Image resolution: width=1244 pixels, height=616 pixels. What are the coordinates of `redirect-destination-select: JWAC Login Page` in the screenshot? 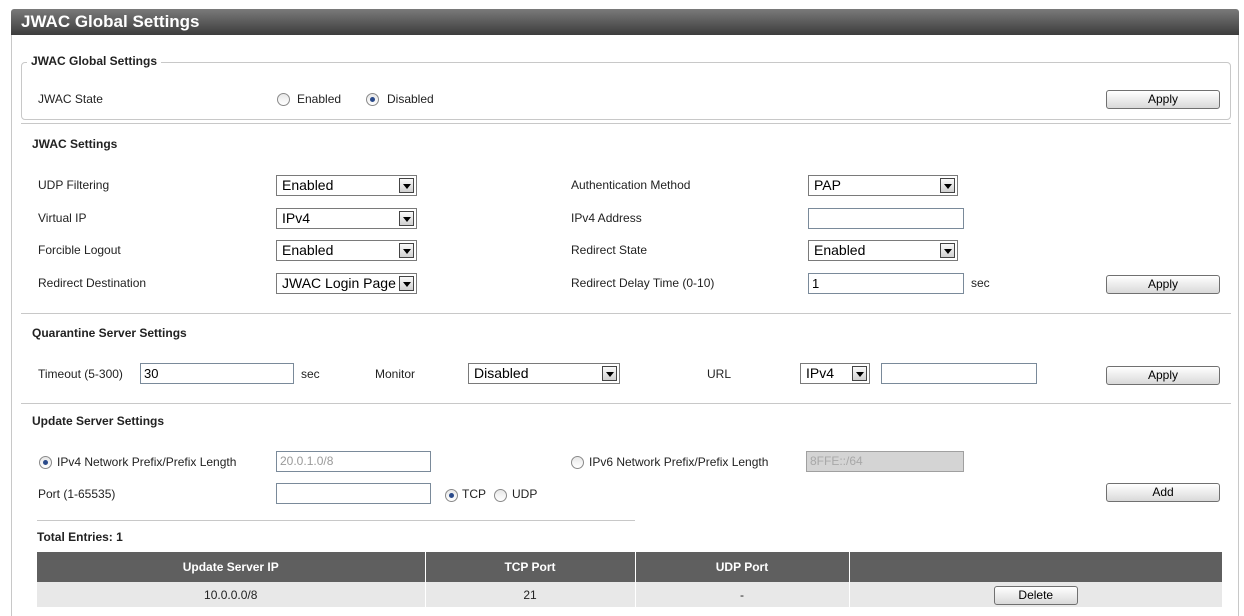 It's located at (346, 283).